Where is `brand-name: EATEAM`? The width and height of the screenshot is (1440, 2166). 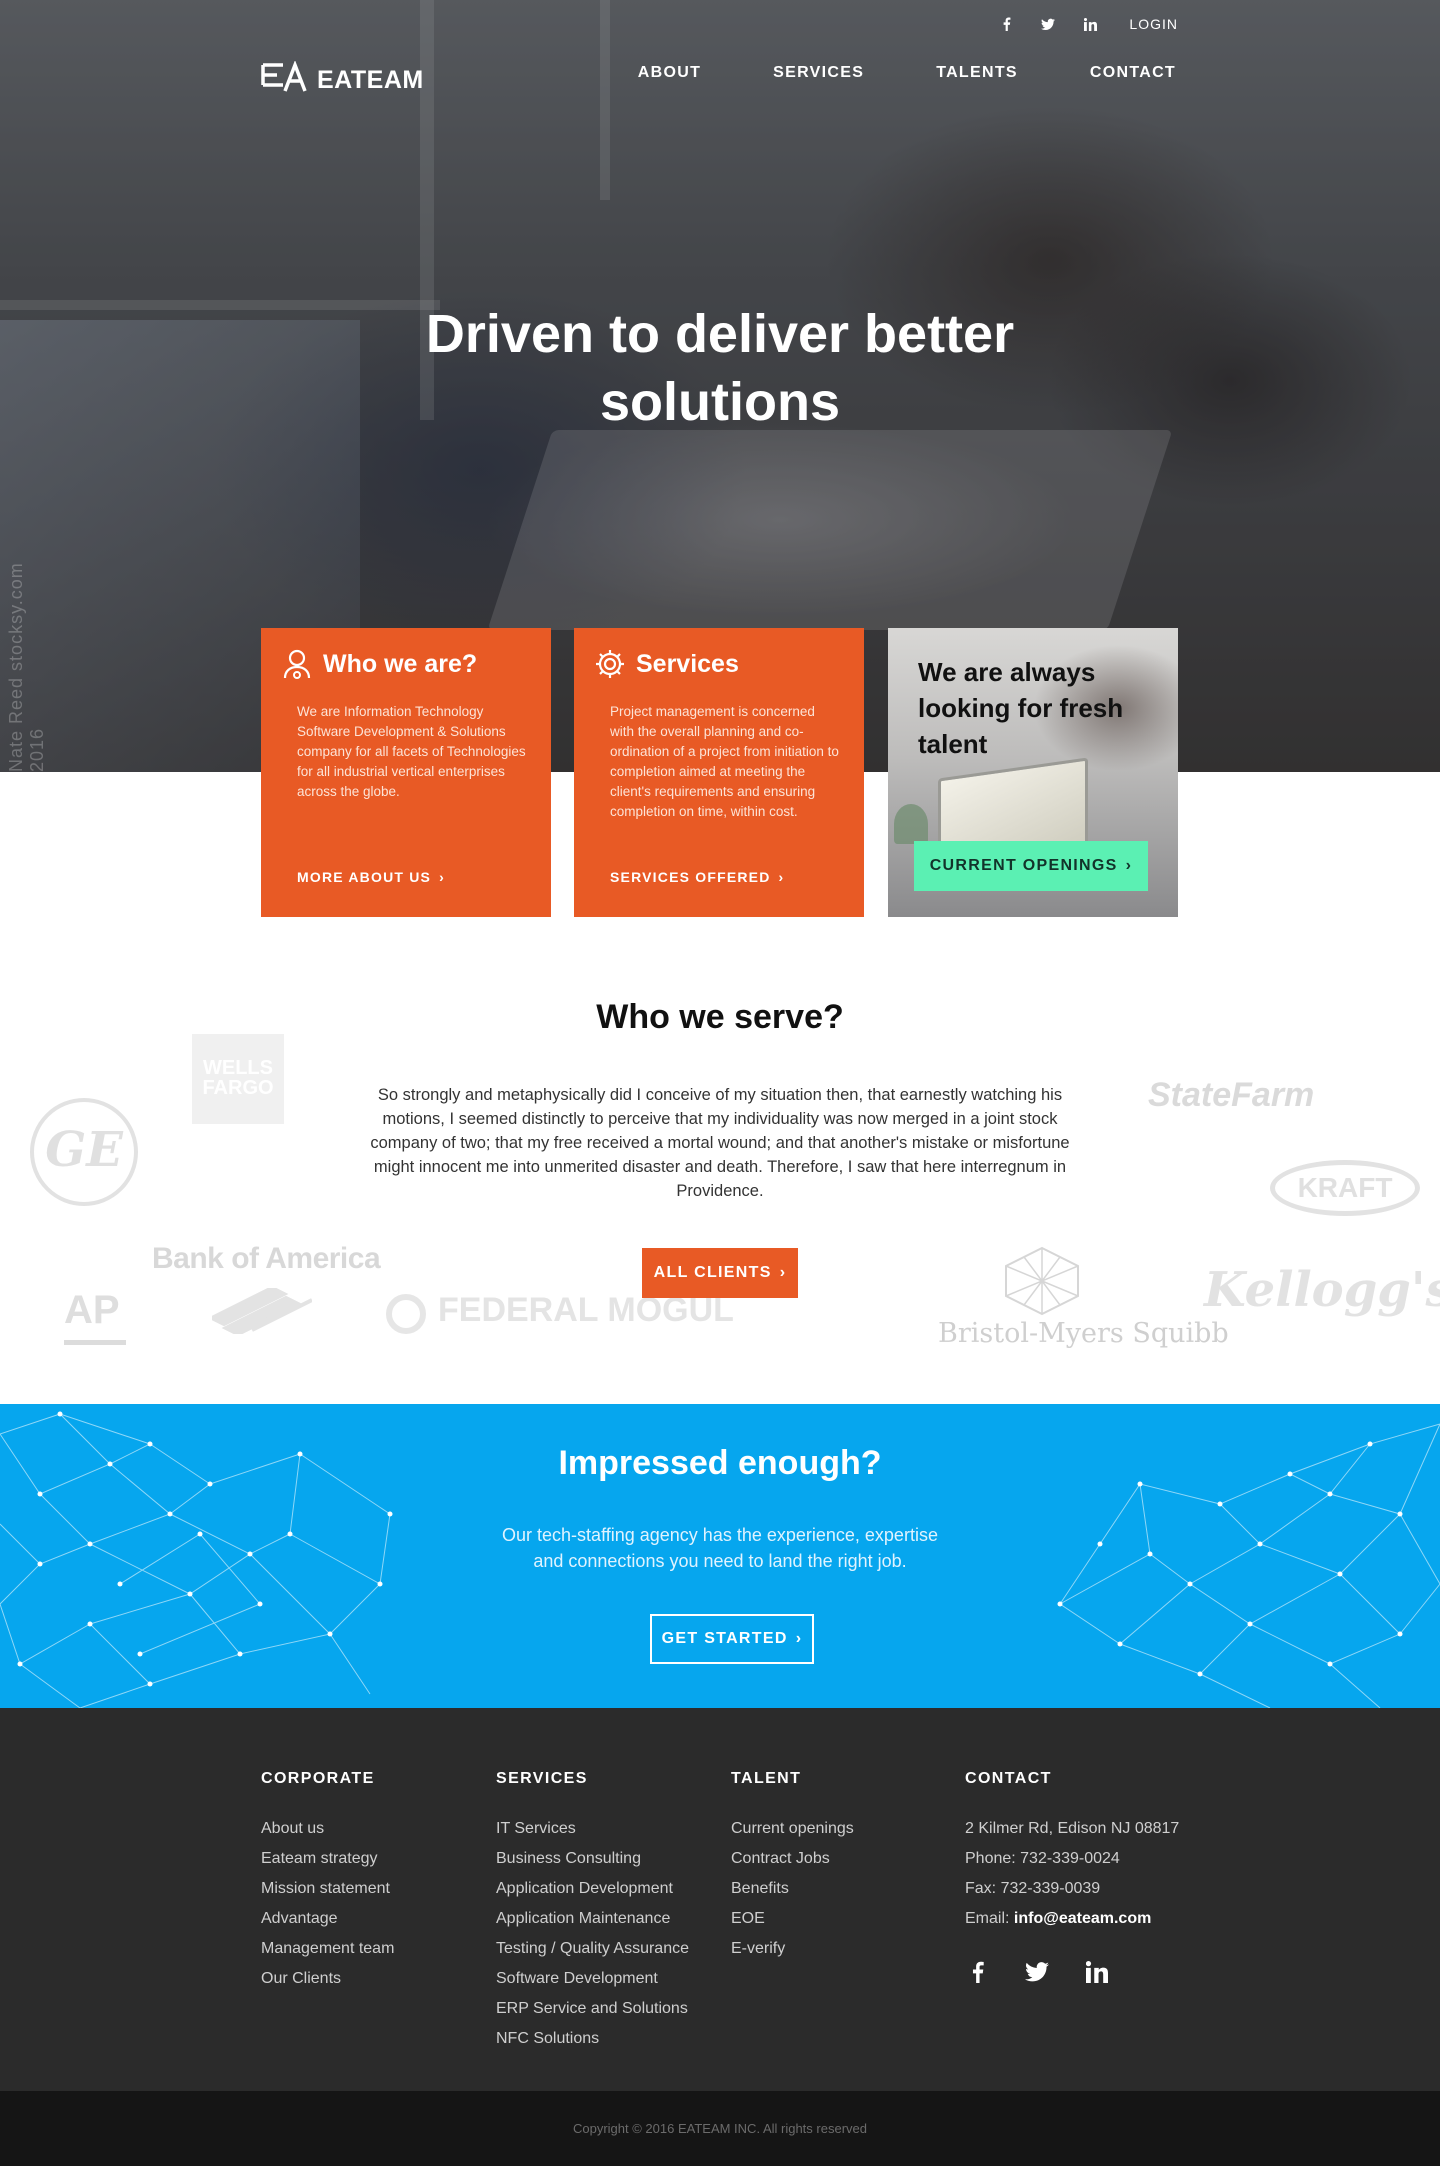
brand-name: EATEAM is located at coordinates (370, 80).